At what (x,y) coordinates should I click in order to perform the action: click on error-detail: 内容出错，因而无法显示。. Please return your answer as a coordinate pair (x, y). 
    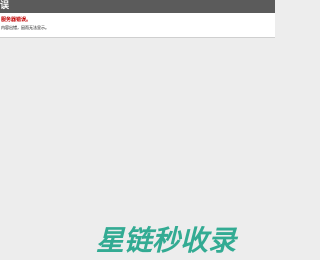
    Looking at the image, I should click on (25, 27).